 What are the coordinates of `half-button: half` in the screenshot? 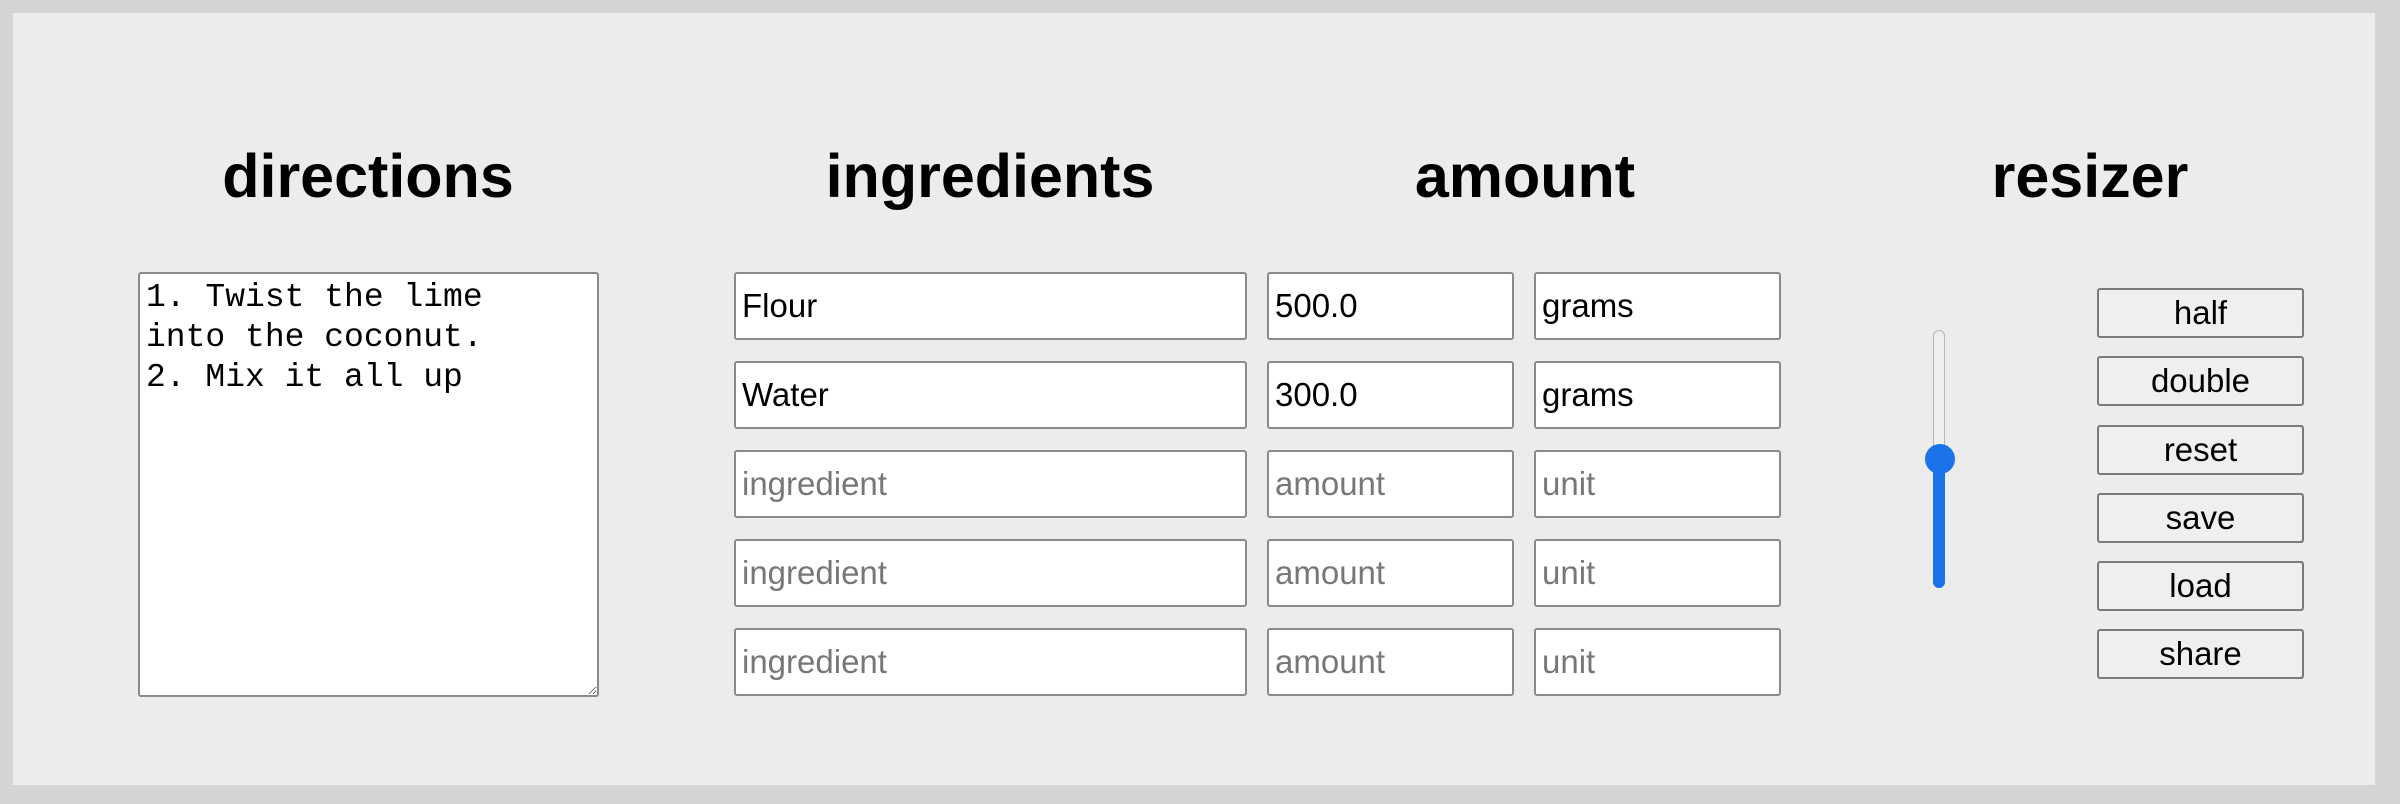 It's located at (2200, 313).